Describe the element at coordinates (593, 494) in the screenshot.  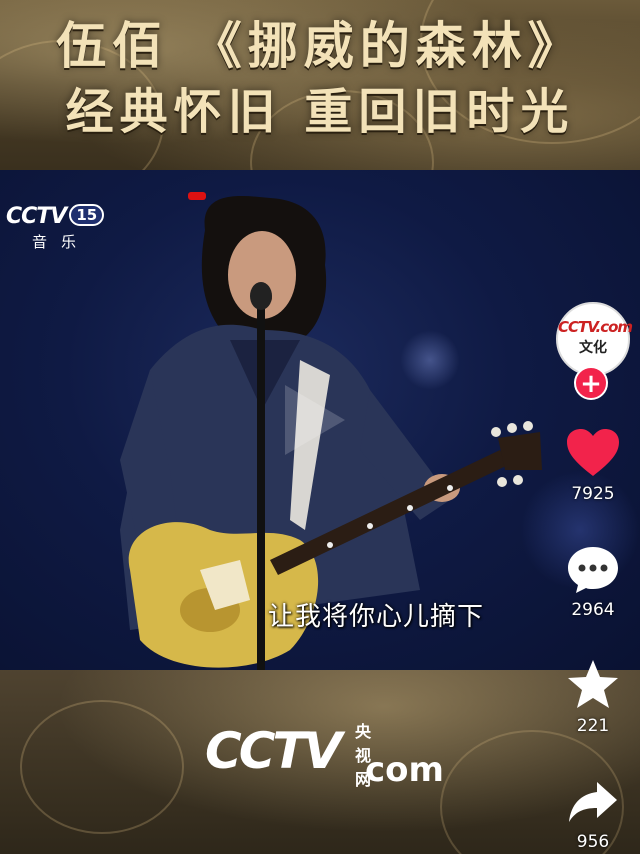
I see `like-count: 7925` at that location.